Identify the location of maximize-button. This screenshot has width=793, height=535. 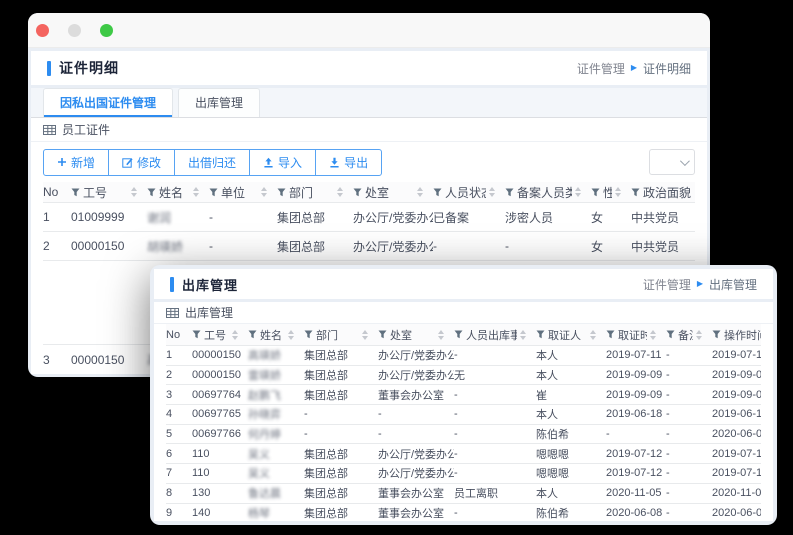
(106, 30).